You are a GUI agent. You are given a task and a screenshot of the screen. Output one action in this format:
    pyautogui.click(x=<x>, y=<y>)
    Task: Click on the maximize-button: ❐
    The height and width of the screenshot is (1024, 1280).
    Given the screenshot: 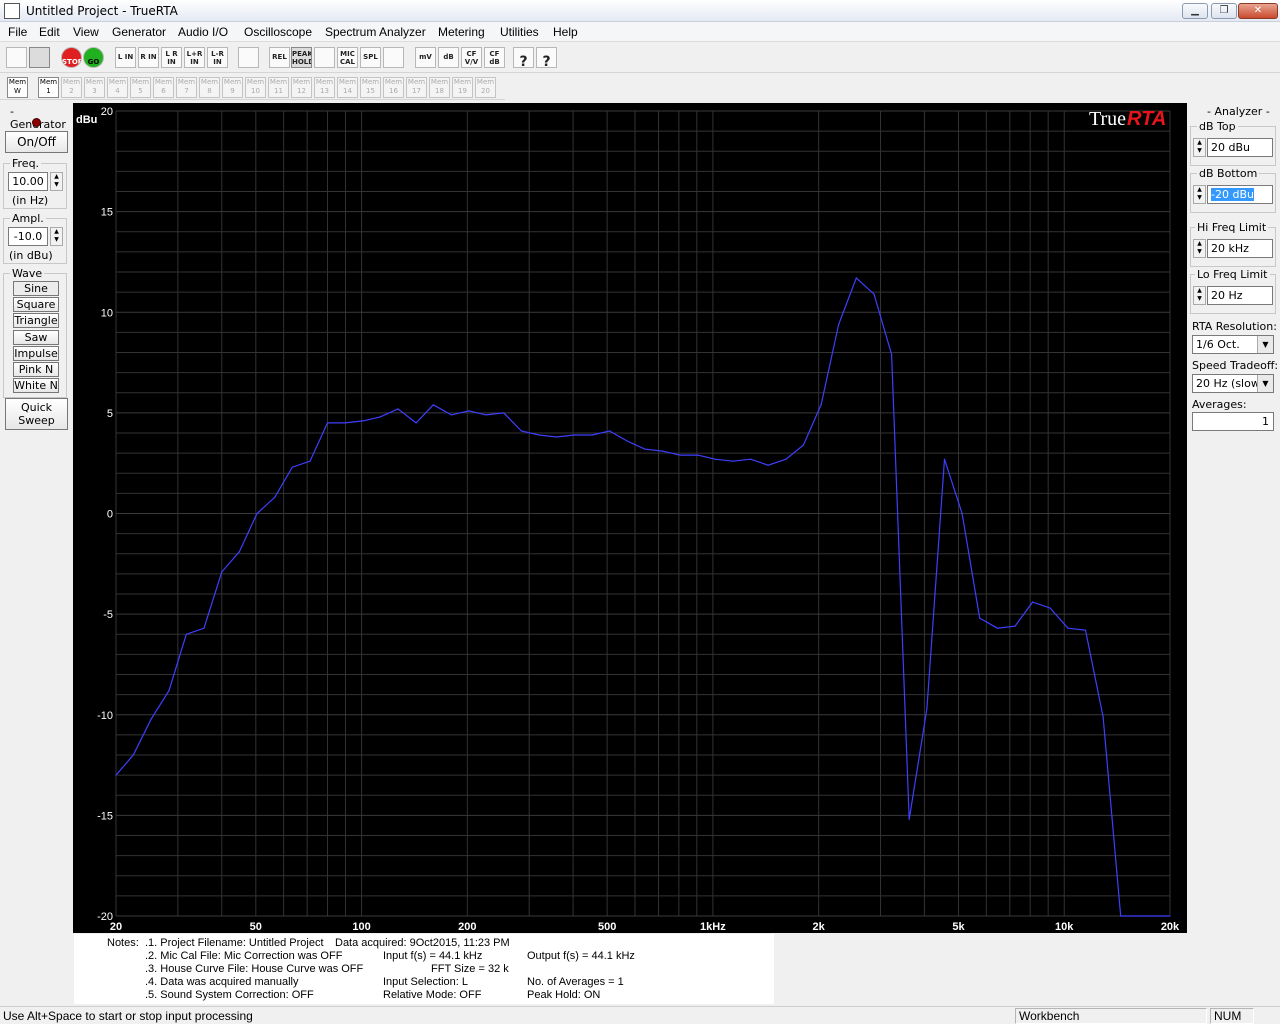 What is the action you would take?
    pyautogui.click(x=1224, y=11)
    